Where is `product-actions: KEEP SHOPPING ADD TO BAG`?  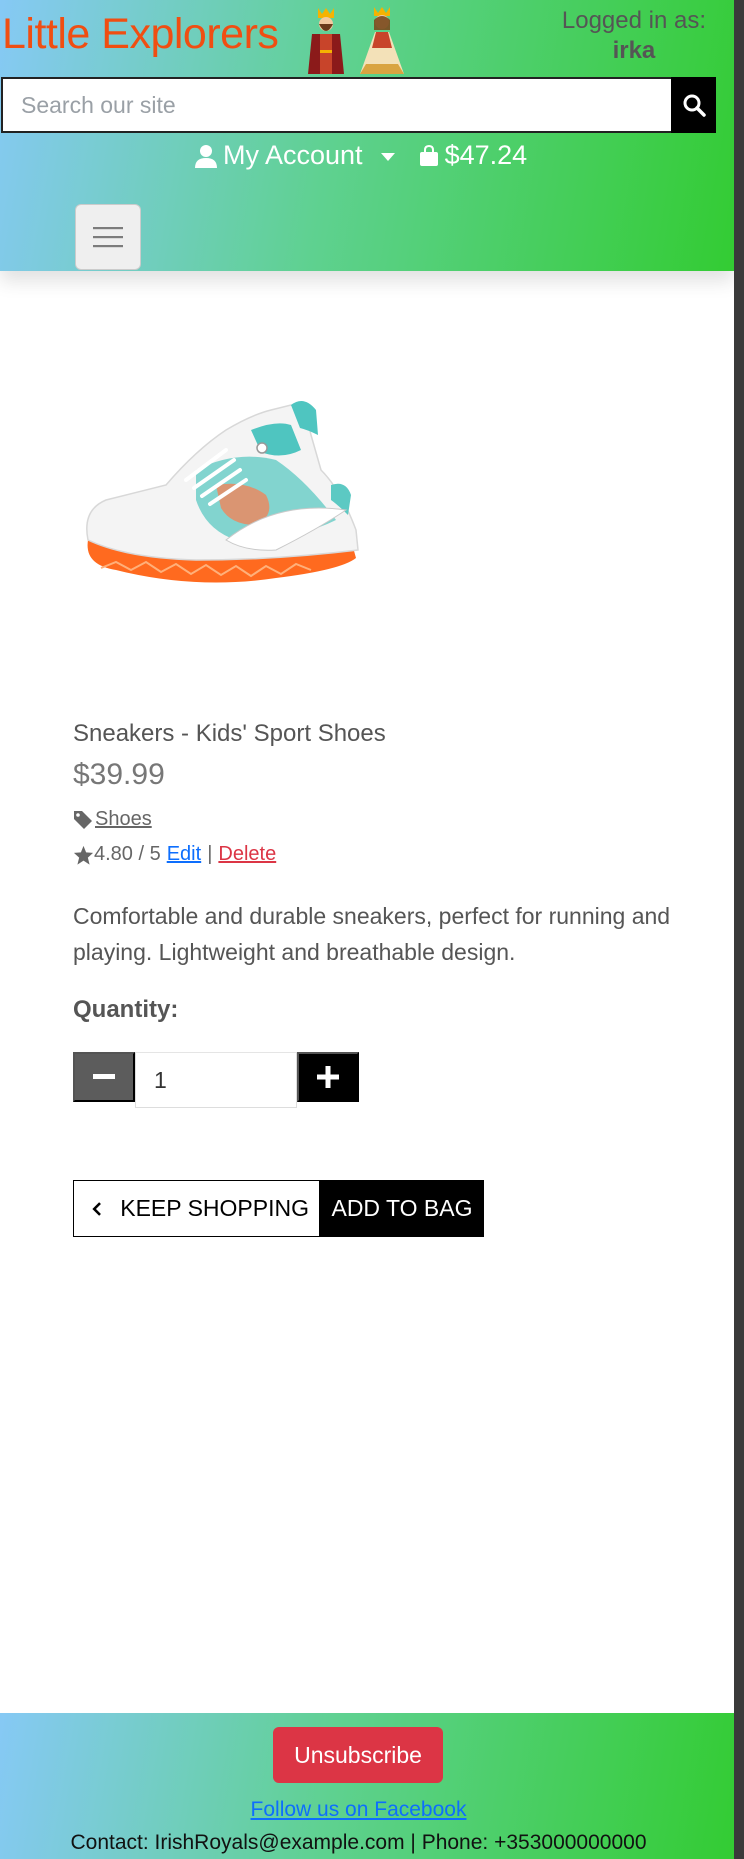 product-actions: KEEP SHOPPING ADD TO BAG is located at coordinates (278, 1208).